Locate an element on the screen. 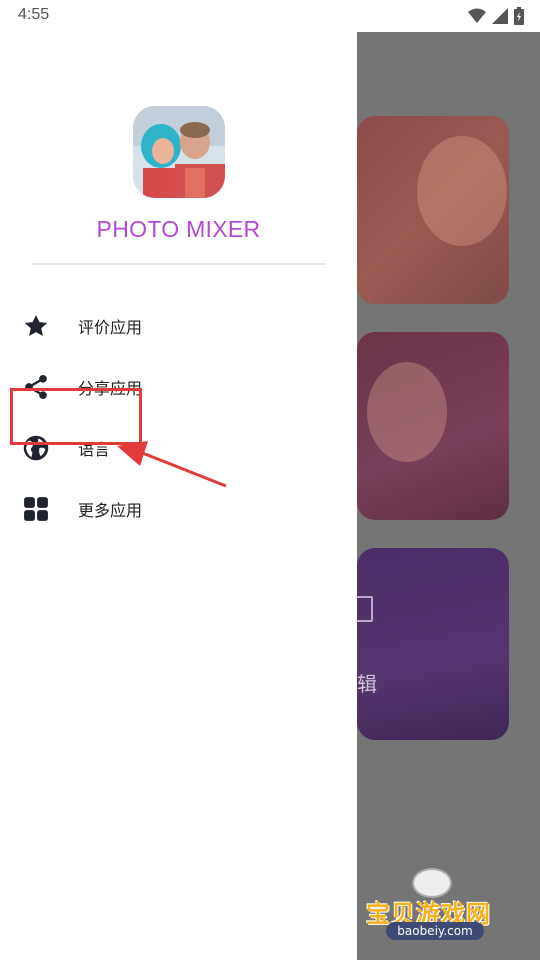  image-edit-icon is located at coordinates (365, 609).